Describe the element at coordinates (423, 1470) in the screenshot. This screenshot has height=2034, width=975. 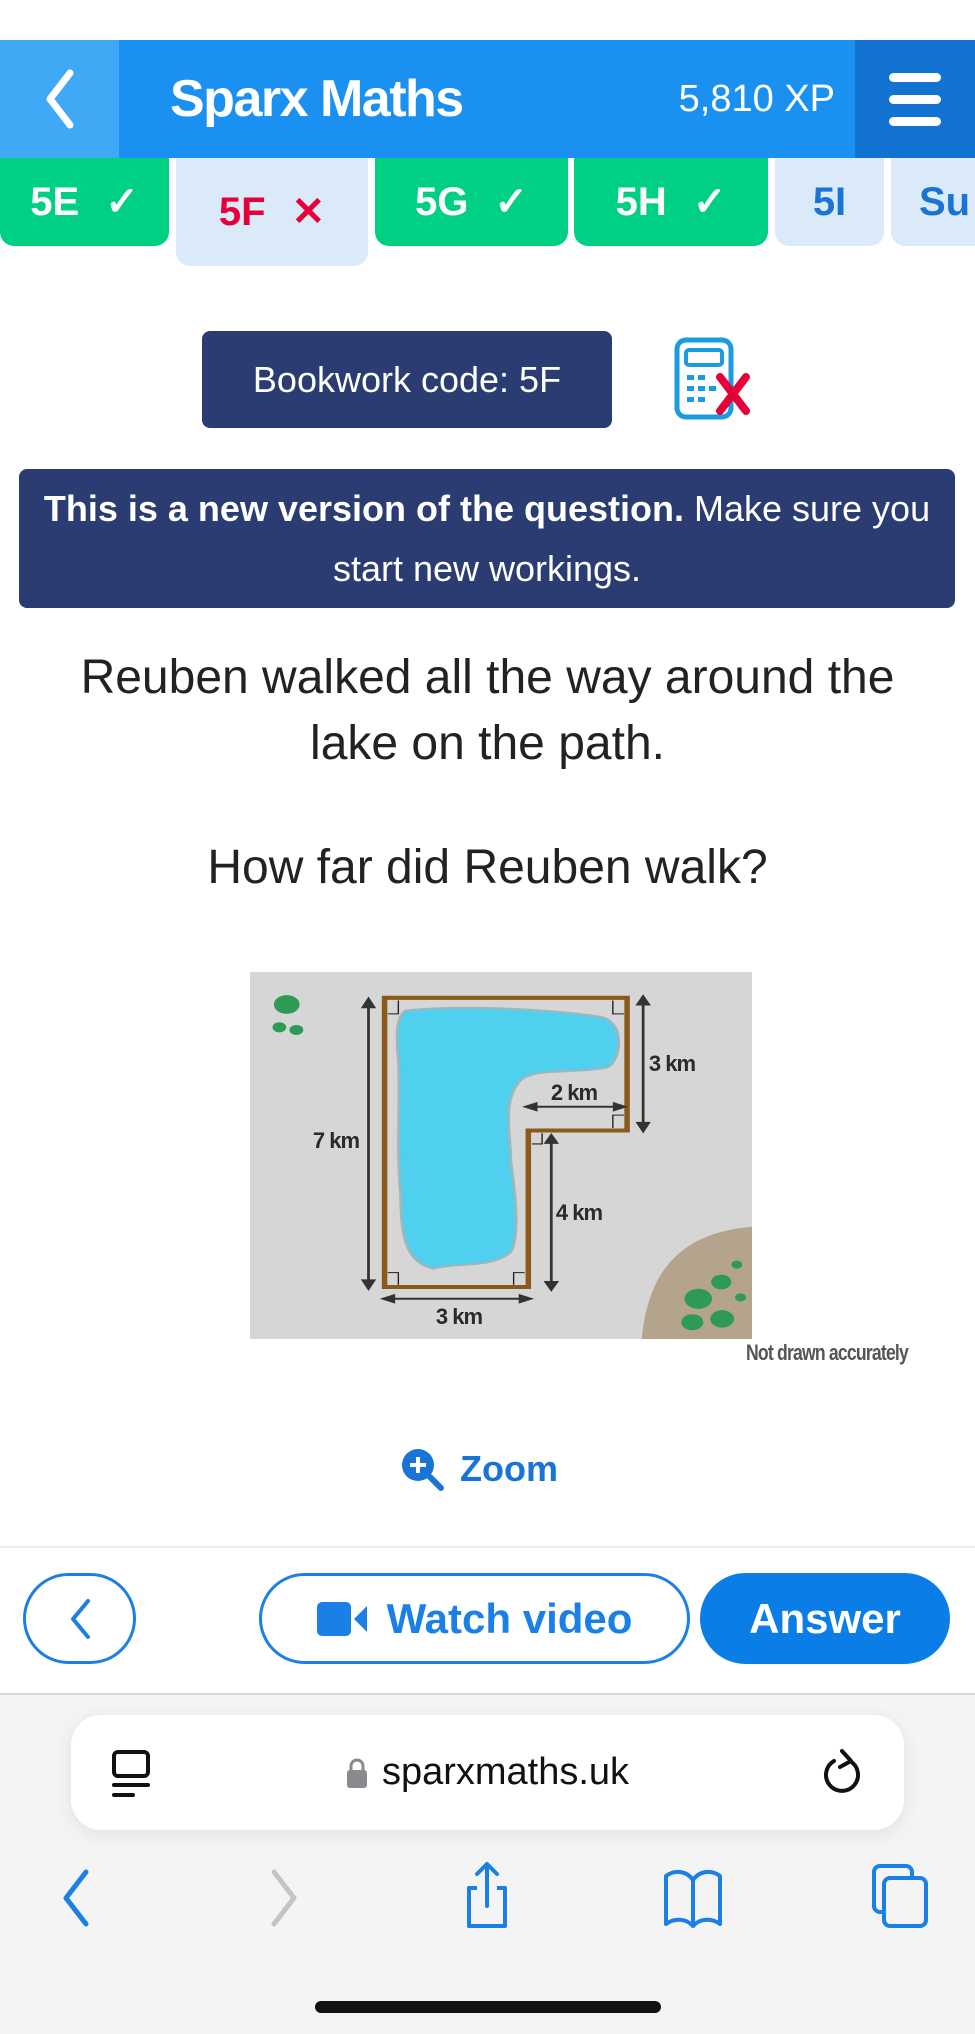
I see `zoom-in-icon` at that location.